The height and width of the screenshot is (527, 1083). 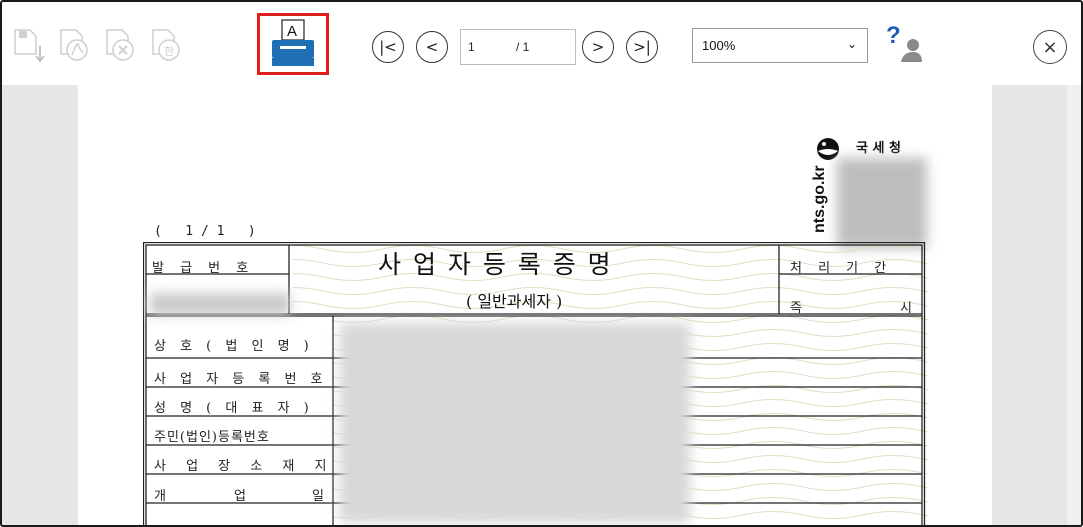 I want to click on help-button: ?, so click(x=904, y=44).